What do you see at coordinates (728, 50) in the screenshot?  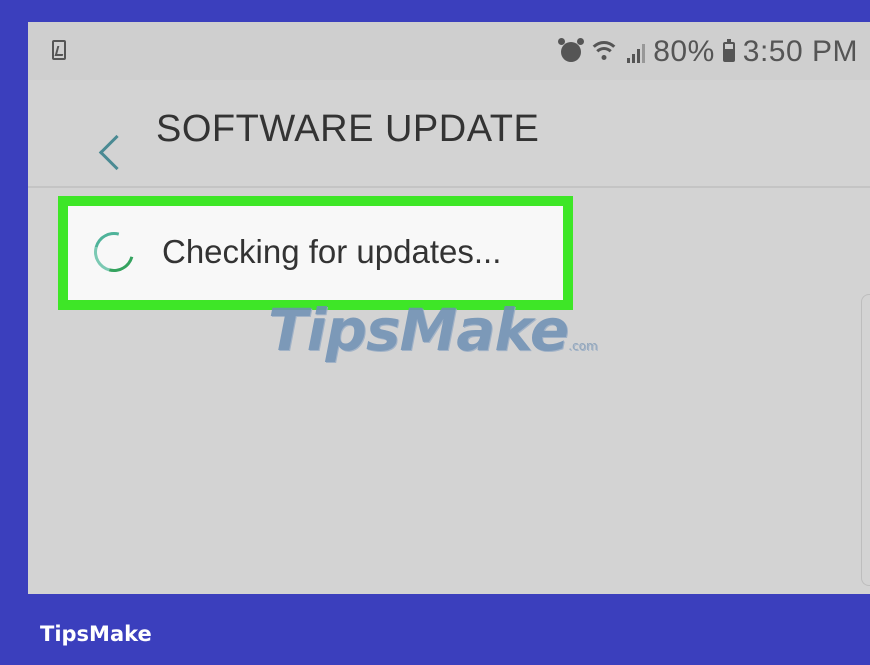 I see `battery-icon` at bounding box center [728, 50].